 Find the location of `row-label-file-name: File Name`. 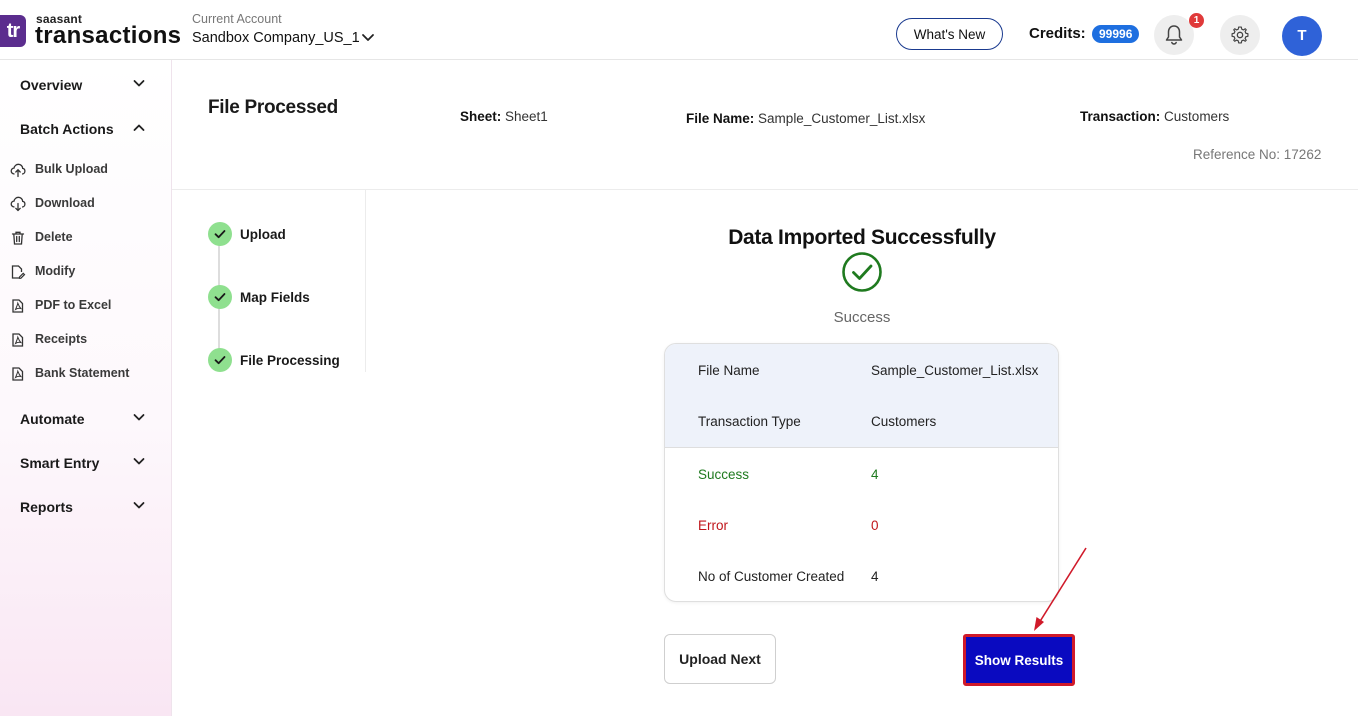

row-label-file-name: File Name is located at coordinates (729, 370).